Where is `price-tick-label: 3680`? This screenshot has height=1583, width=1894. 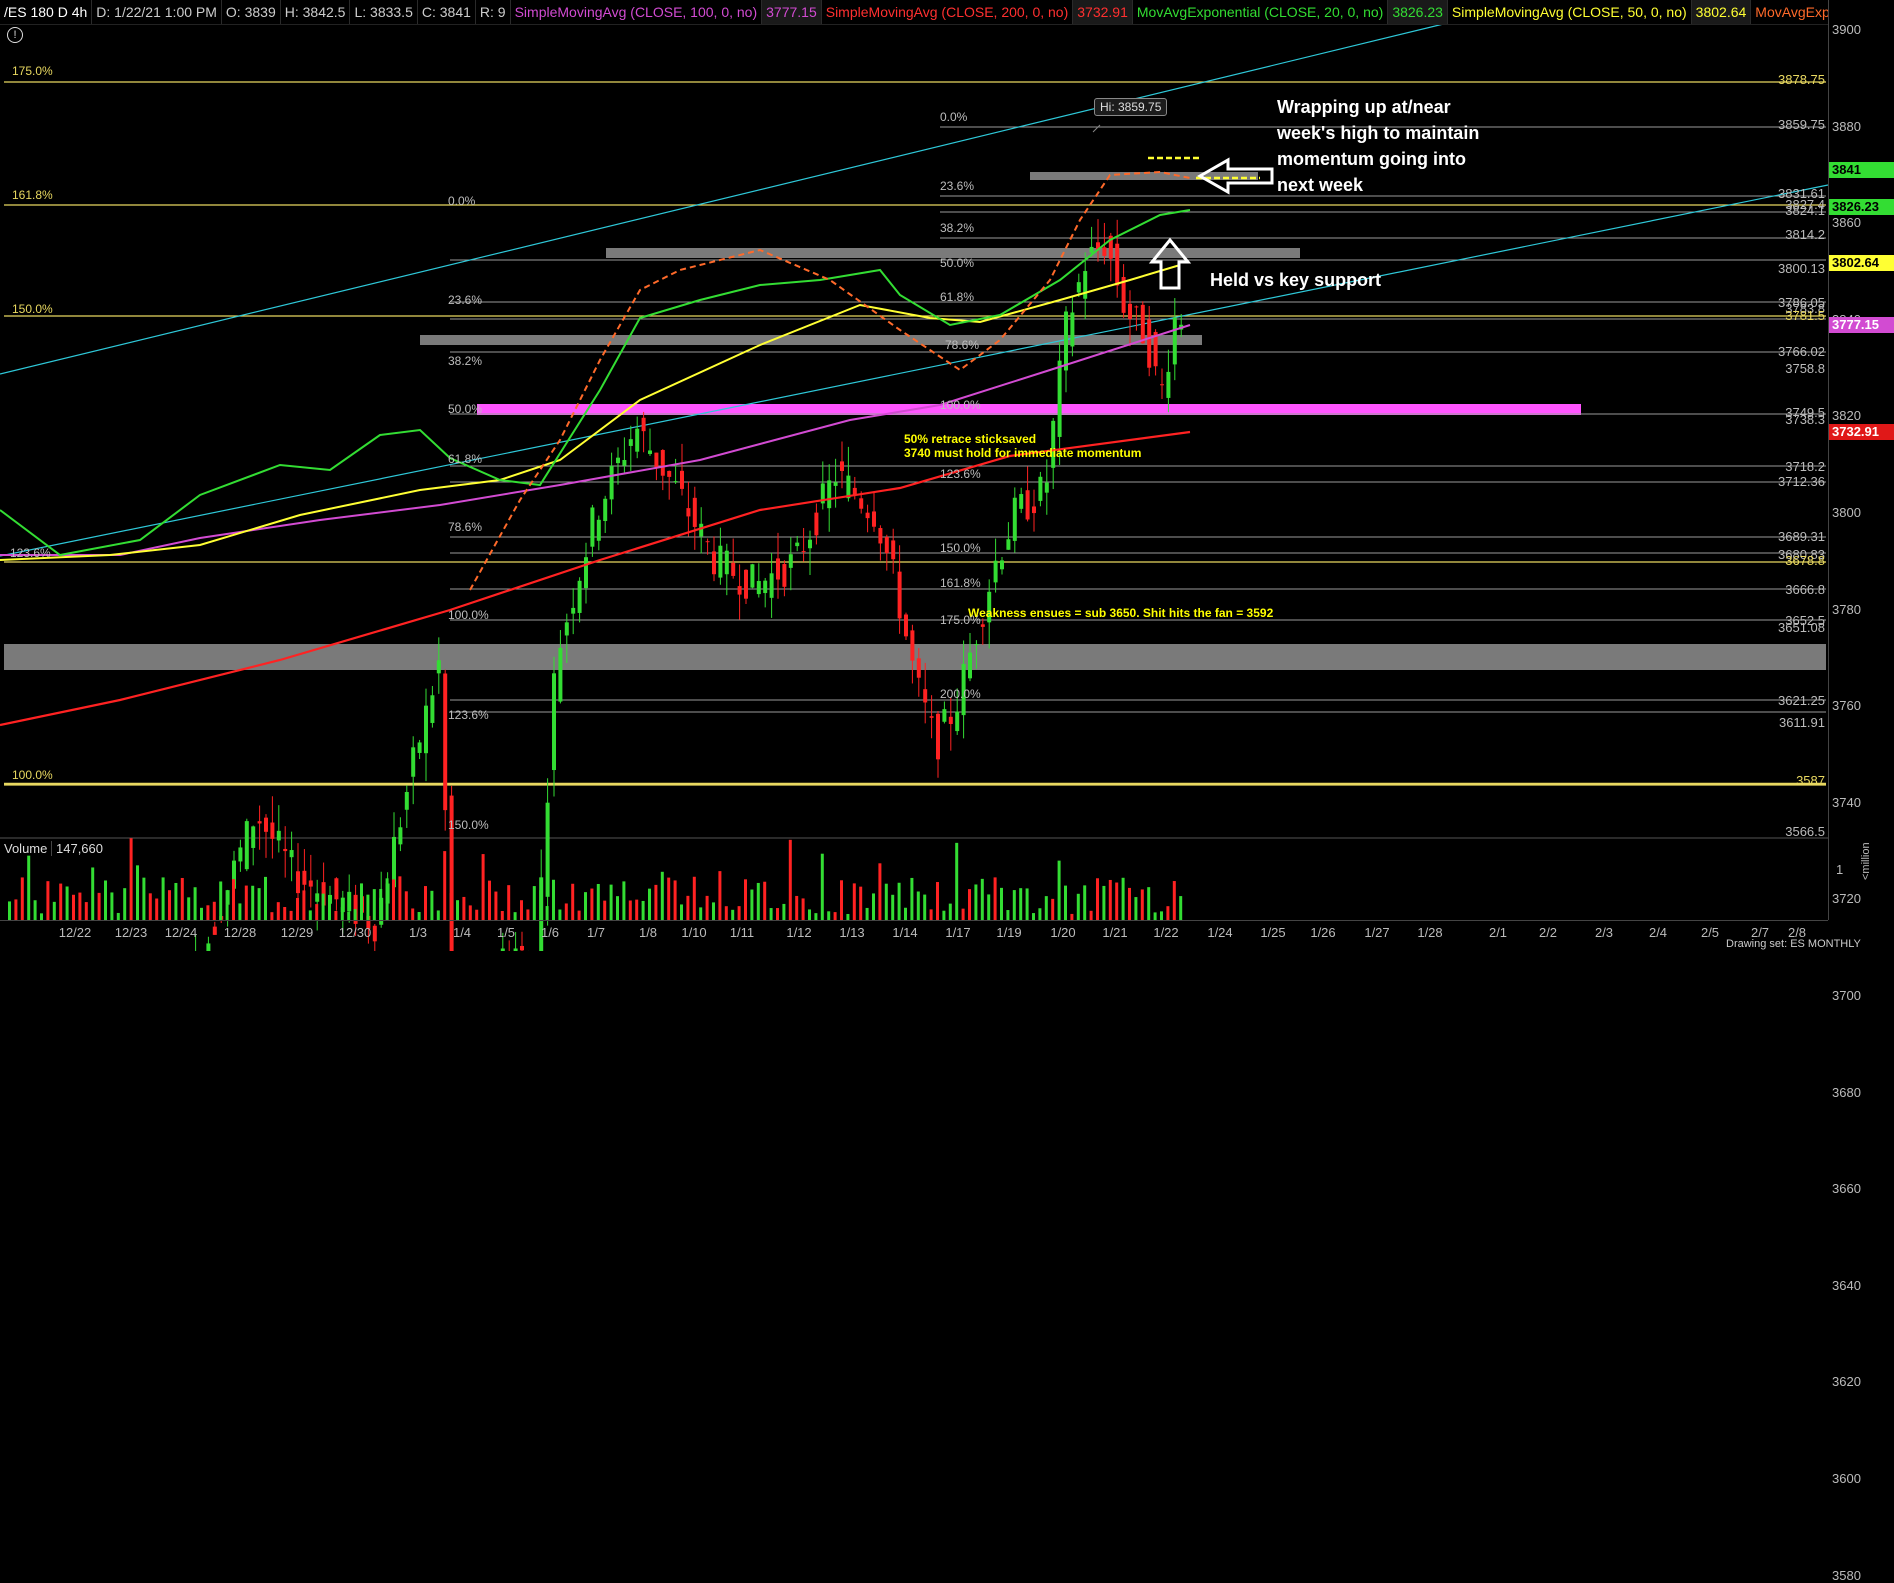 price-tick-label: 3680 is located at coordinates (1846, 1092).